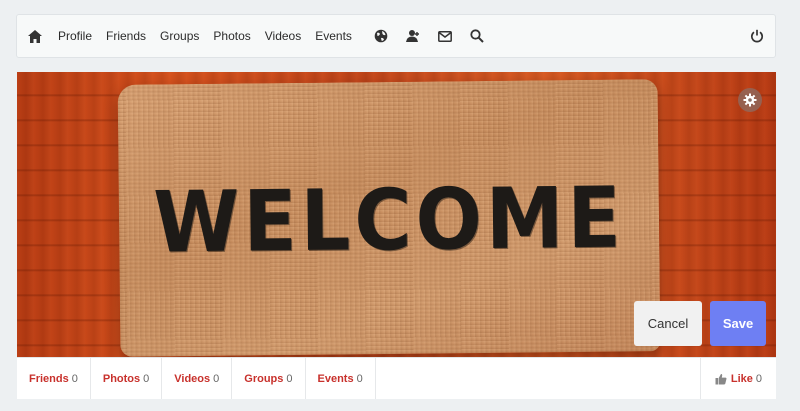 The height and width of the screenshot is (411, 800). I want to click on save-button: Save, so click(738, 323).